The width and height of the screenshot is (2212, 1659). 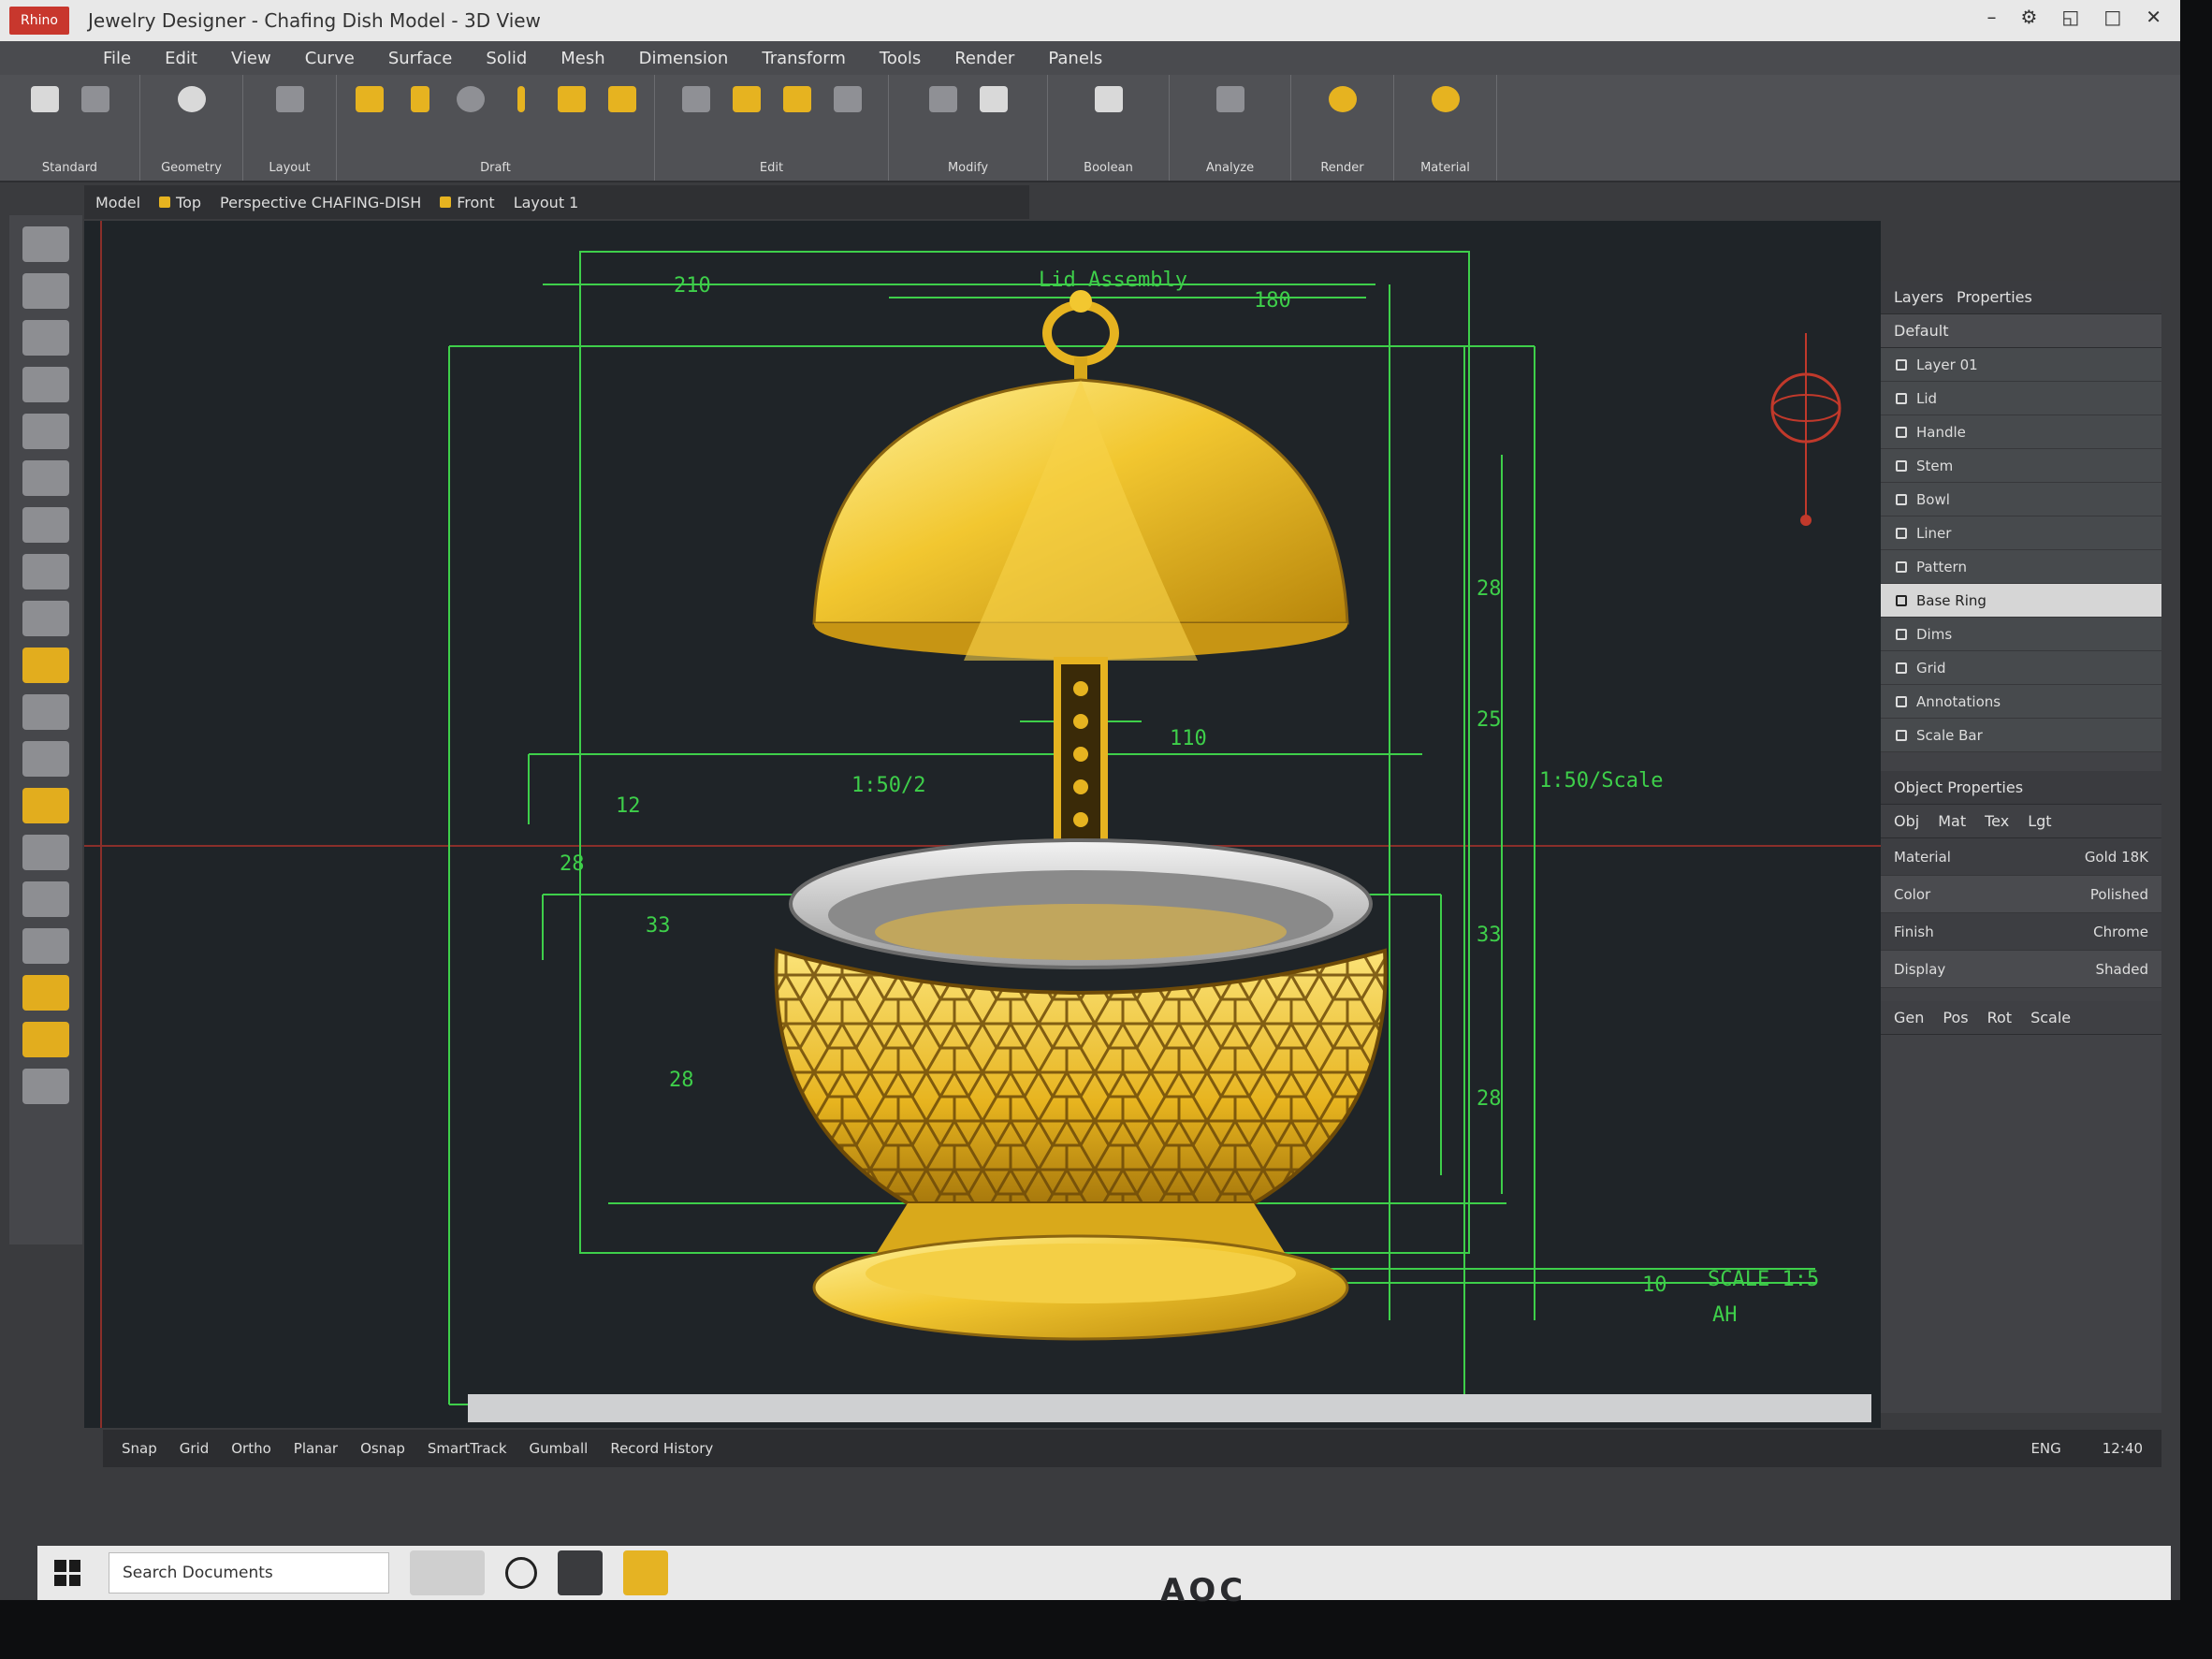 What do you see at coordinates (180, 202) in the screenshot?
I see `tab-top: Top` at bounding box center [180, 202].